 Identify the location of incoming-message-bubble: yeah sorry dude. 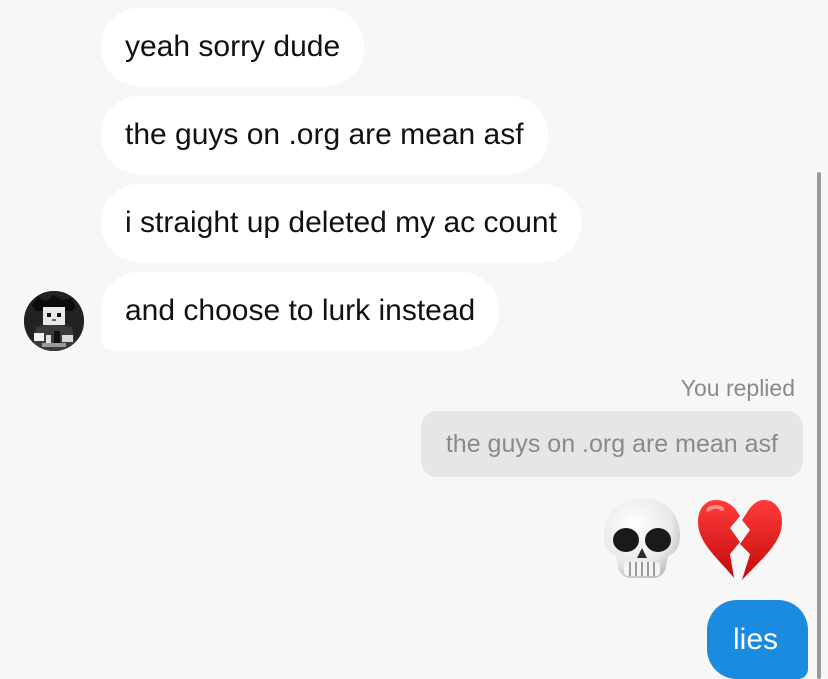
(233, 47).